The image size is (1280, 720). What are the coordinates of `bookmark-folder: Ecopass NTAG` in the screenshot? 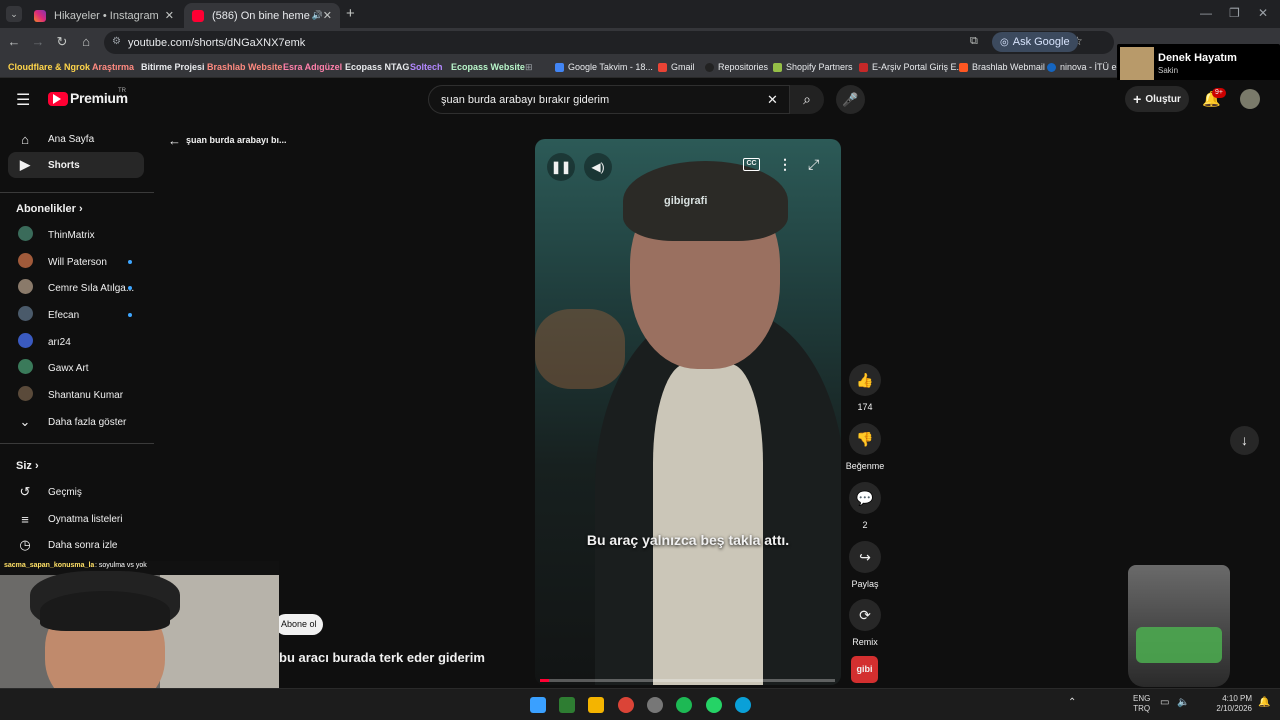 It's located at (377, 67).